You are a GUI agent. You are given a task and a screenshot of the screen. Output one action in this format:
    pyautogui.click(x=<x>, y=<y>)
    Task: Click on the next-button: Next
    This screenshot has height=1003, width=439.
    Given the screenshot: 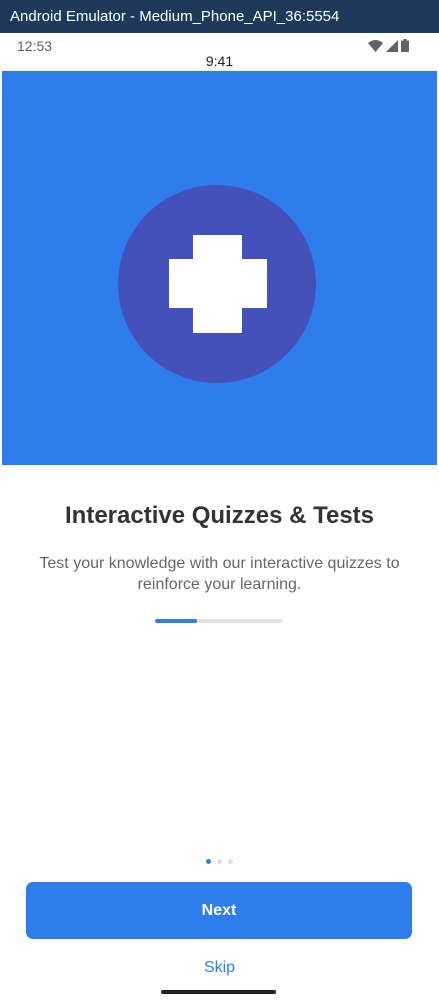 What is the action you would take?
    pyautogui.click(x=219, y=910)
    